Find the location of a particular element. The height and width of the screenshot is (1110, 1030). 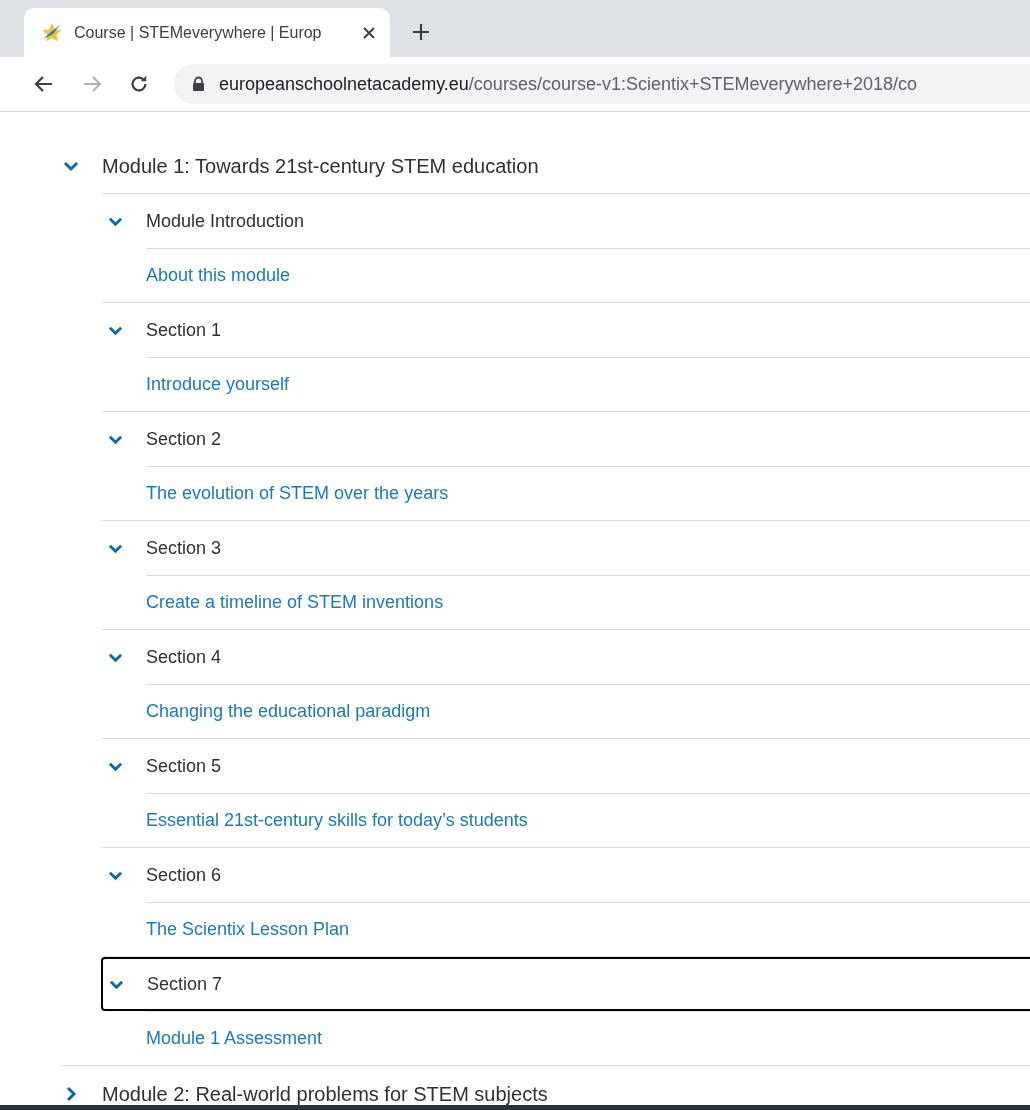

section-heading: Section 3 is located at coordinates (184, 548).